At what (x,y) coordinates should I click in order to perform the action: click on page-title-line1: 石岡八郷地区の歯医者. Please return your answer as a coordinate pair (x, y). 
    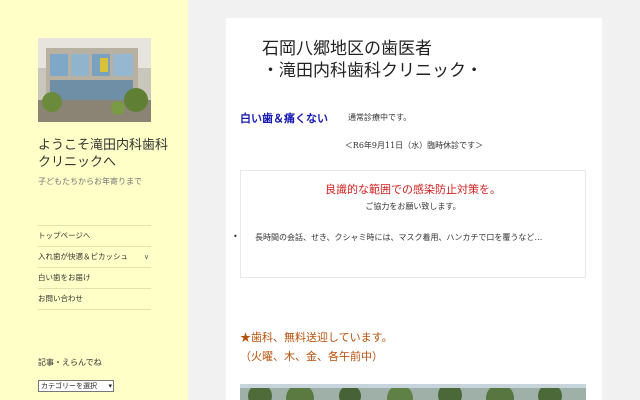
    Looking at the image, I should click on (347, 49).